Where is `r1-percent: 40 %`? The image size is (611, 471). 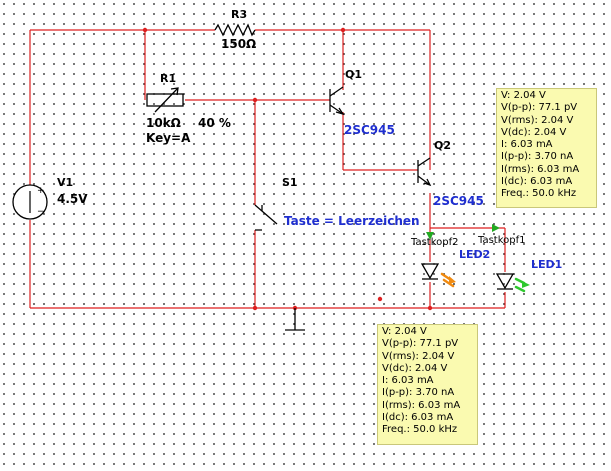
r1-percent: 40 % is located at coordinates (214, 123).